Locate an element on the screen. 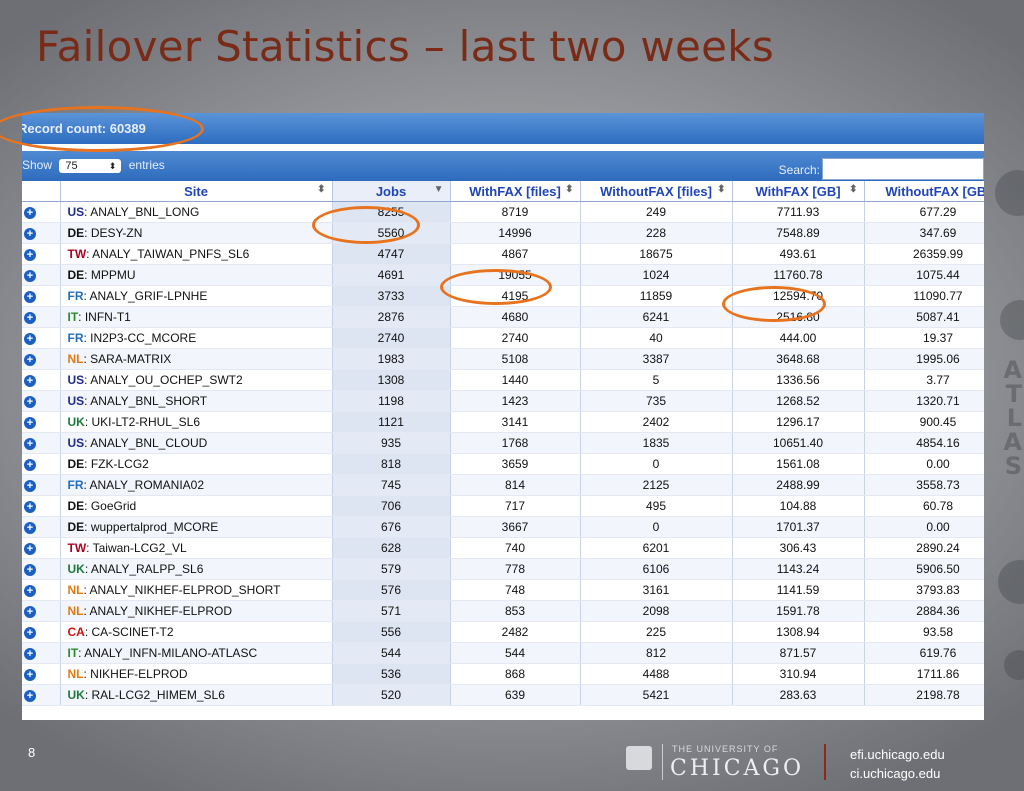 The image size is (1024, 791). table-row: + DE: GoeGrid 706 717 495 104.88 60.78 is located at coordinates (503, 506).